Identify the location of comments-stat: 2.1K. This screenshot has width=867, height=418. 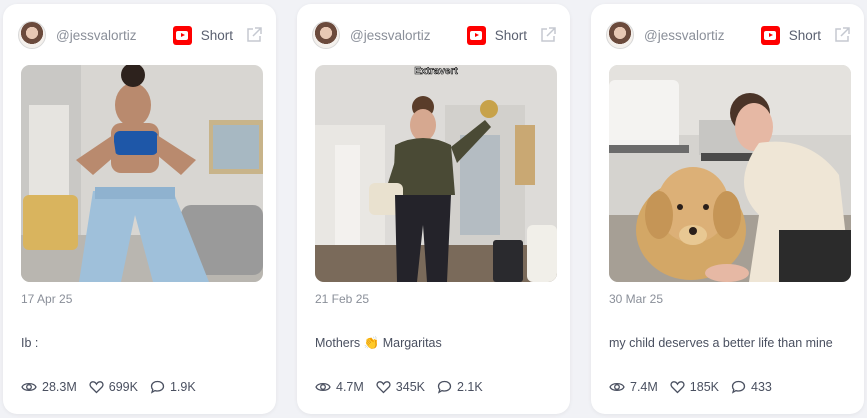
(460, 387).